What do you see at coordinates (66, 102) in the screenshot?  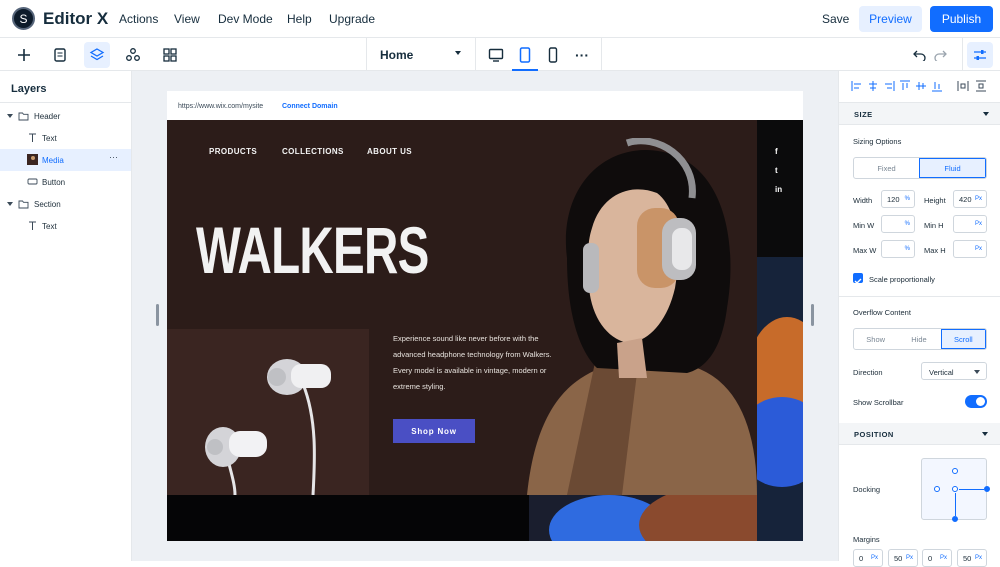 I see `divider` at bounding box center [66, 102].